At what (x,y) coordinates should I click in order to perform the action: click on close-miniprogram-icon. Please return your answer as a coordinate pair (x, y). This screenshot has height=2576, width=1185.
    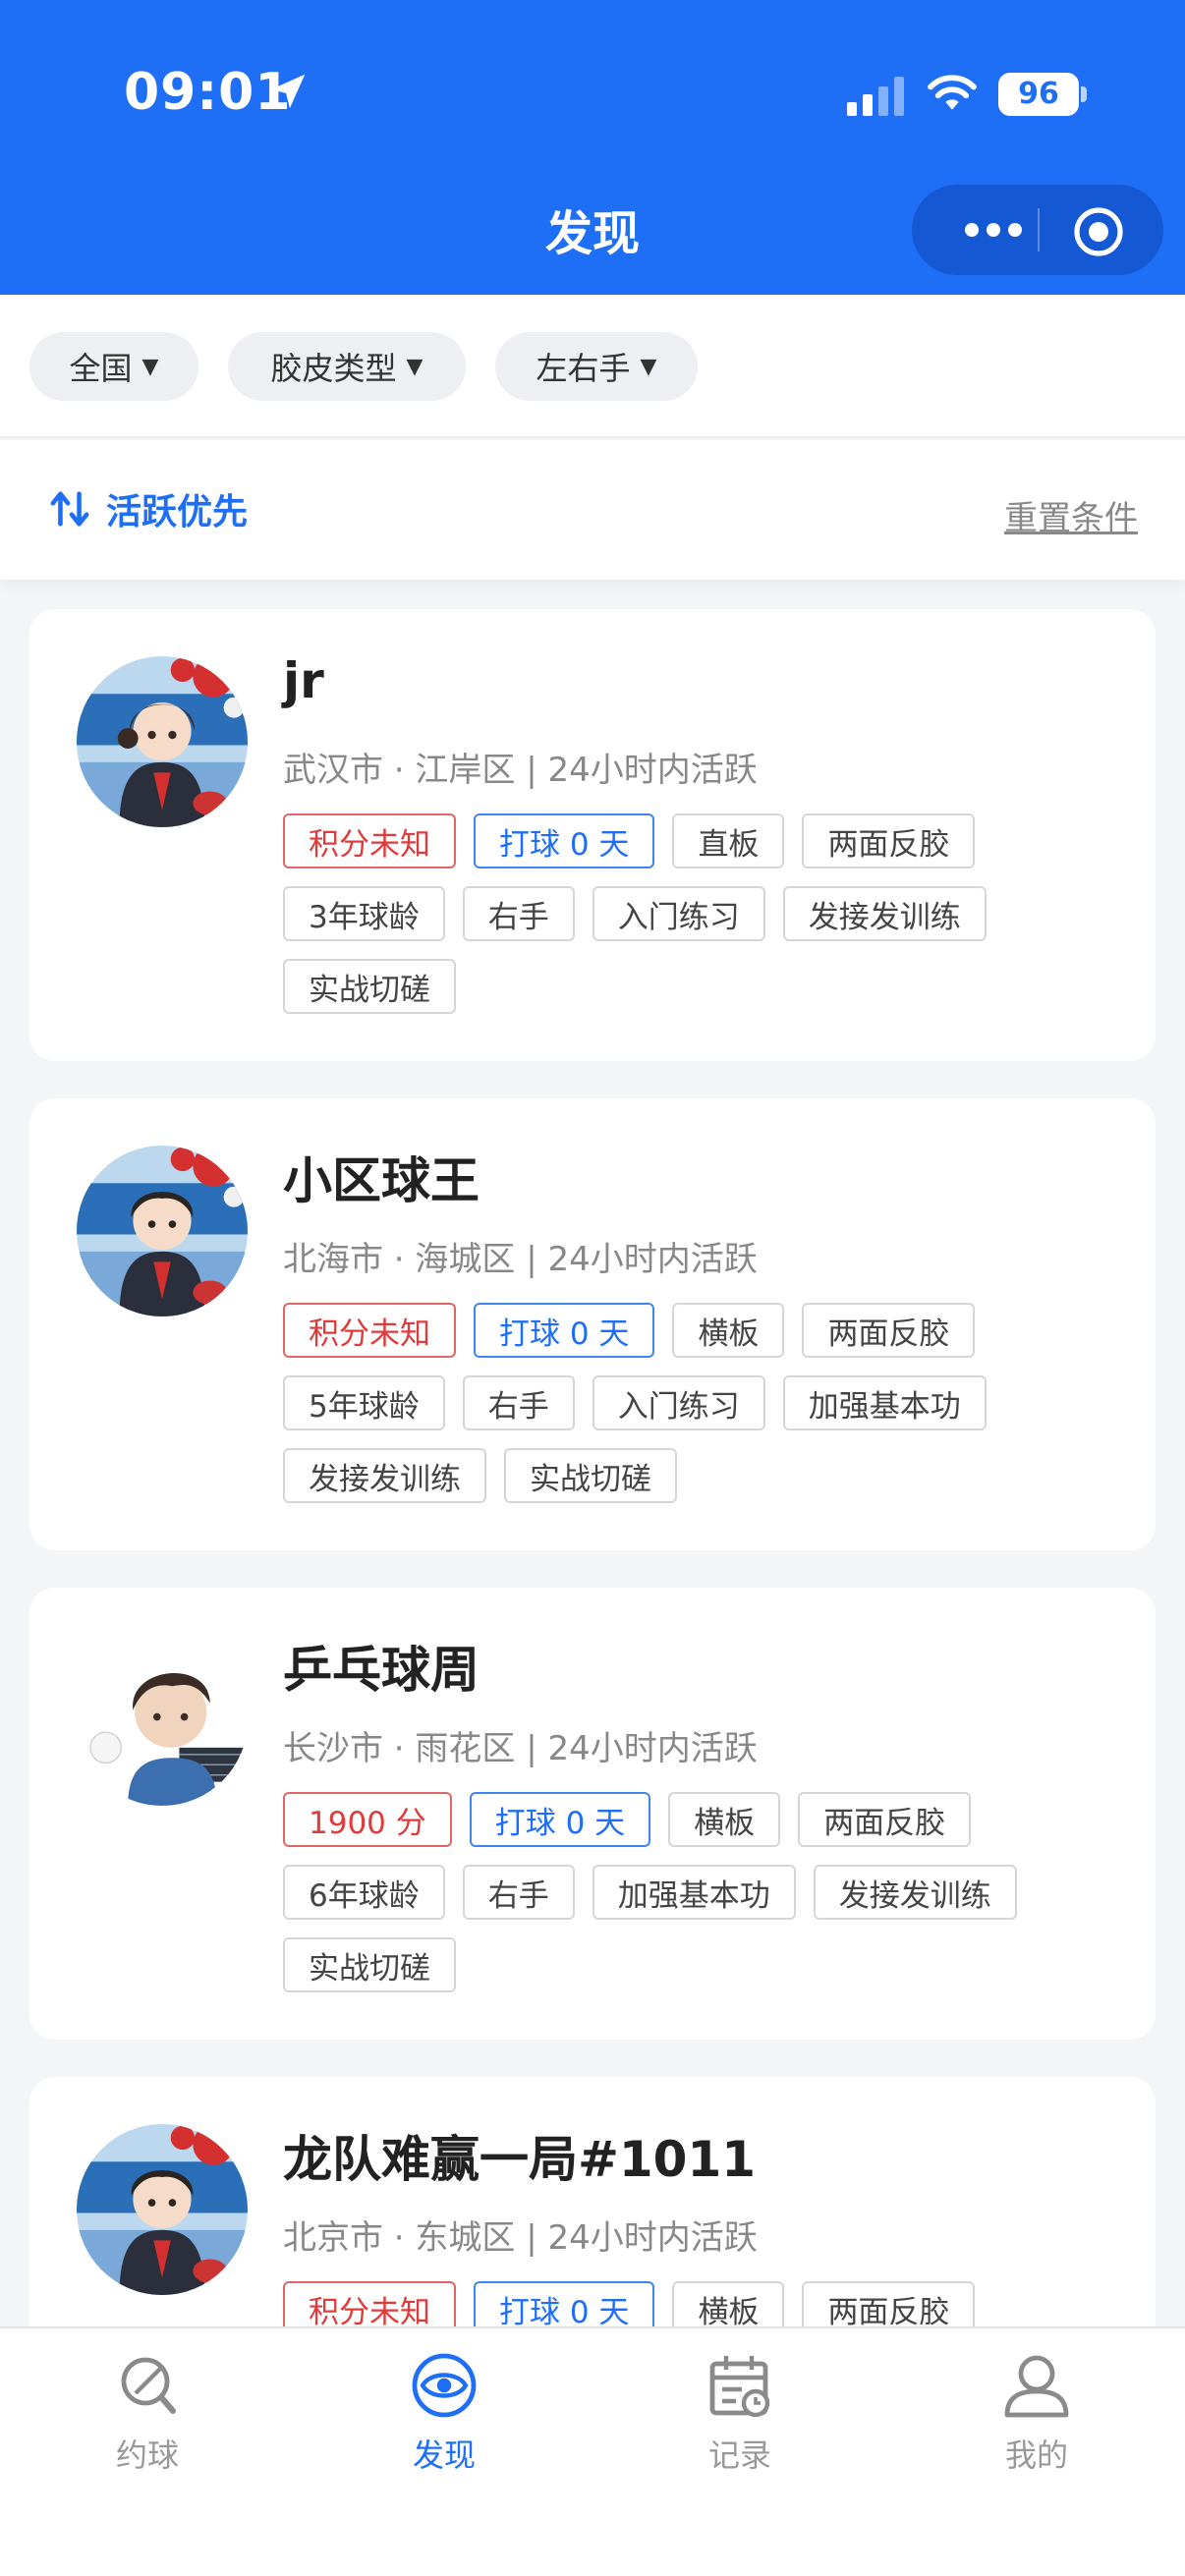
    Looking at the image, I should click on (1099, 231).